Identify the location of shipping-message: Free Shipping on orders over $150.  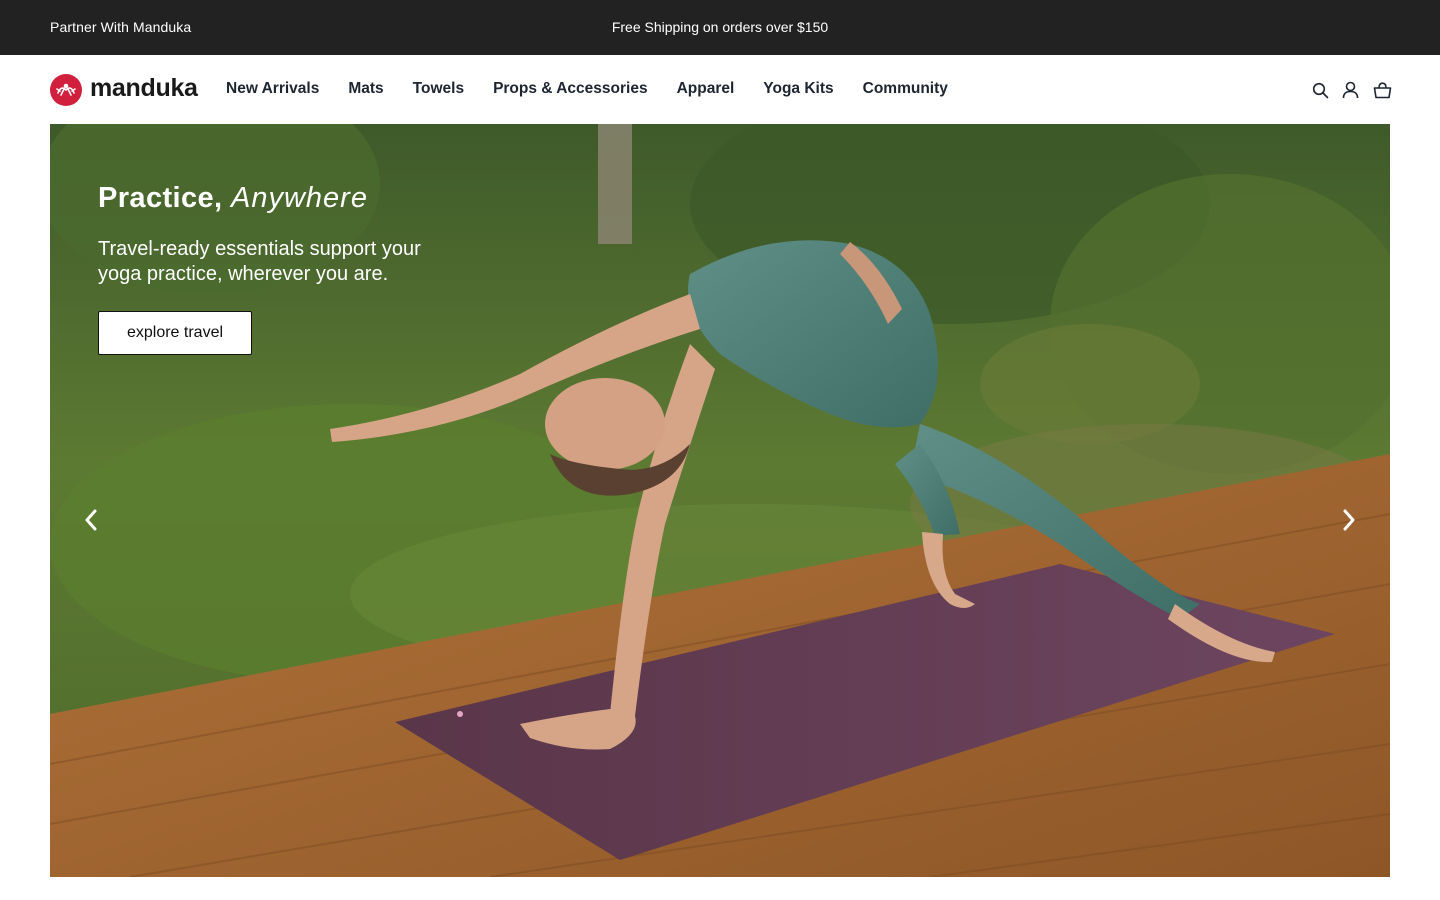
(720, 27).